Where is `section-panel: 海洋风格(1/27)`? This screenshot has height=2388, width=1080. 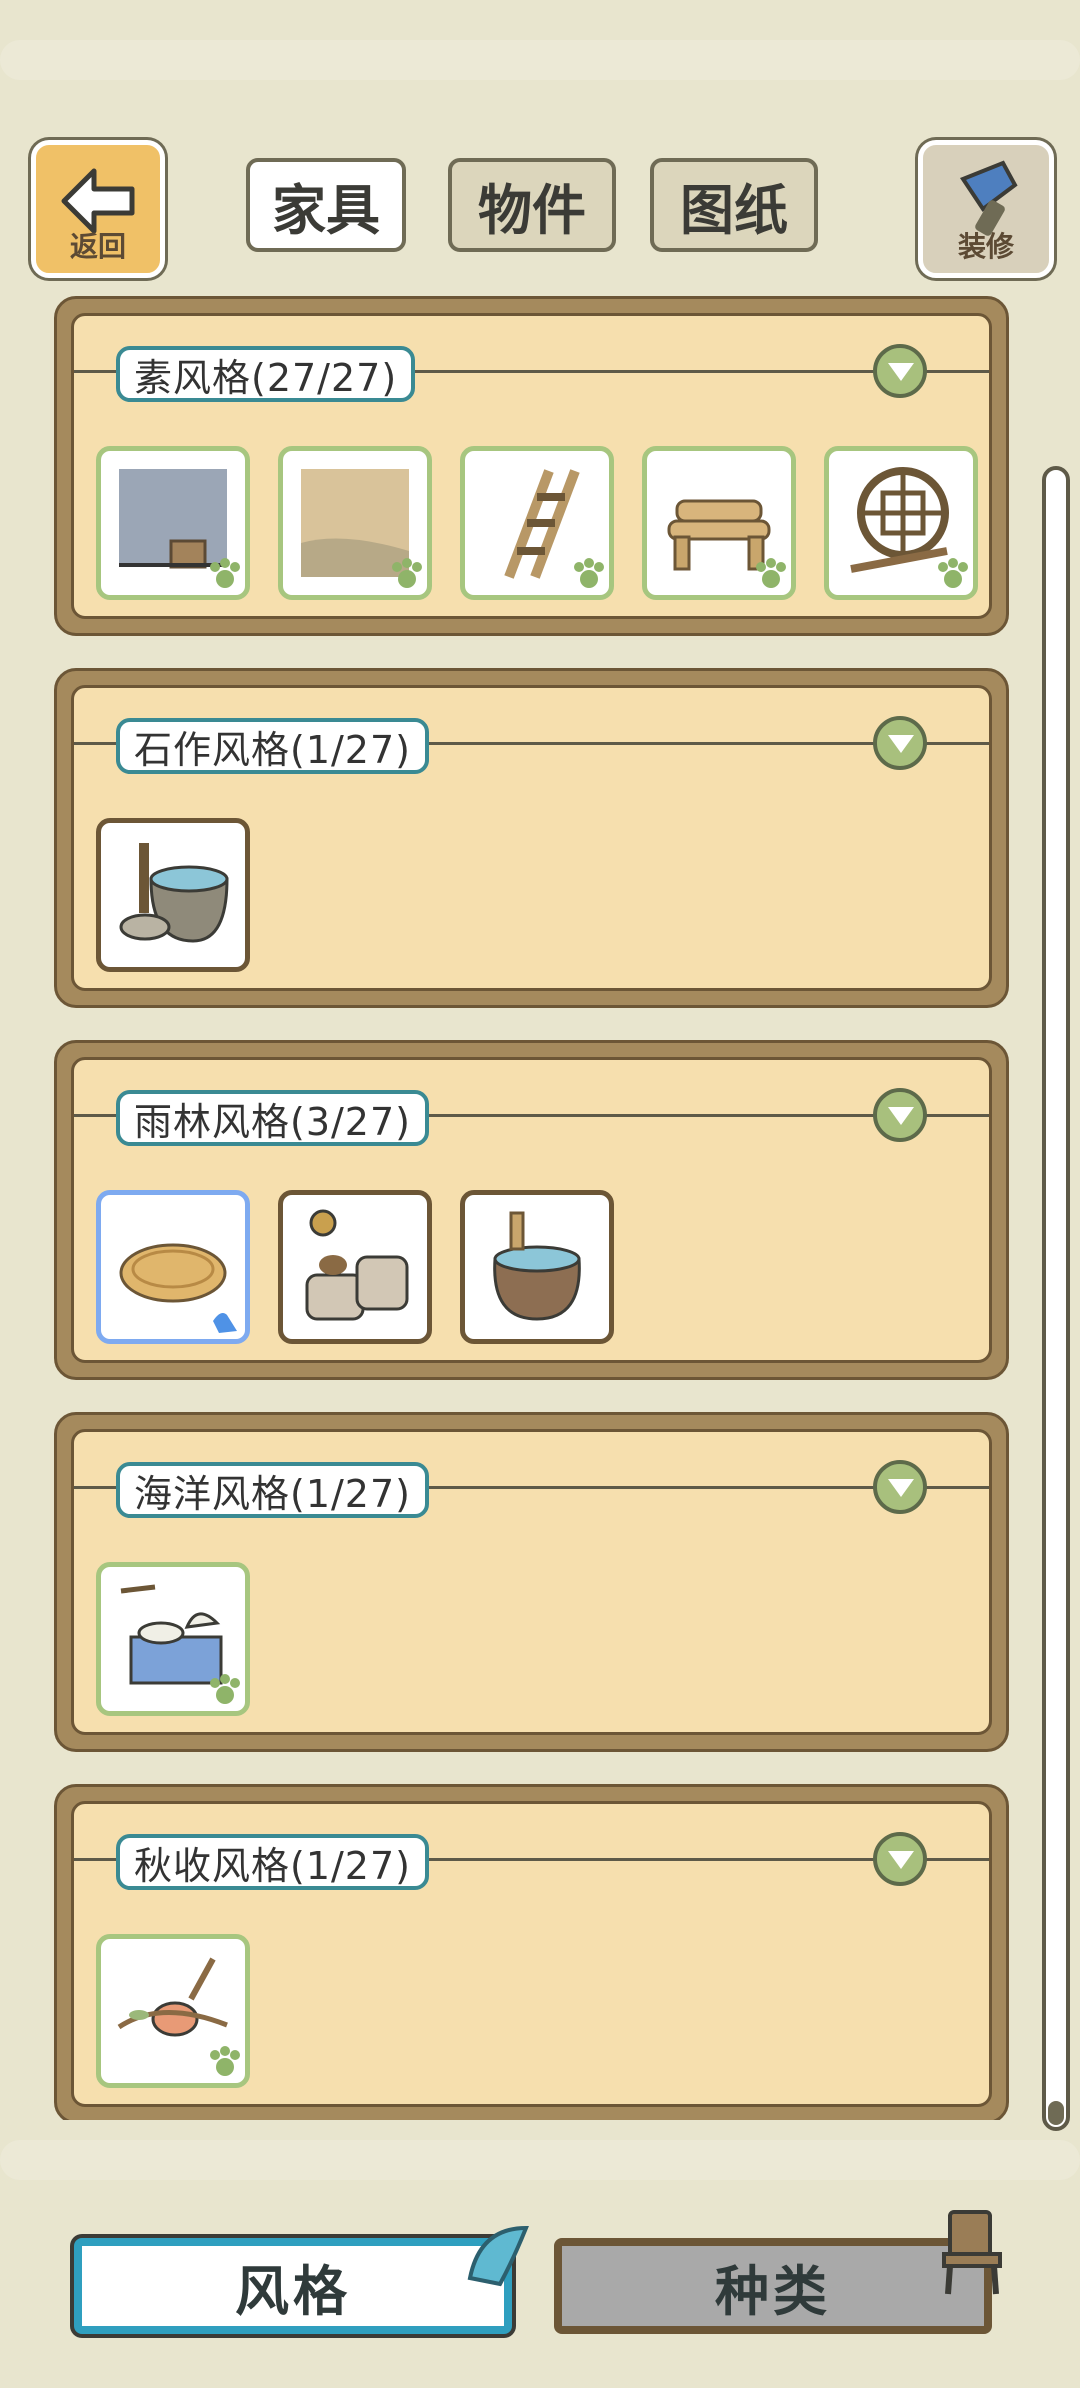
section-panel: 海洋风格(1/27) is located at coordinates (531, 1582).